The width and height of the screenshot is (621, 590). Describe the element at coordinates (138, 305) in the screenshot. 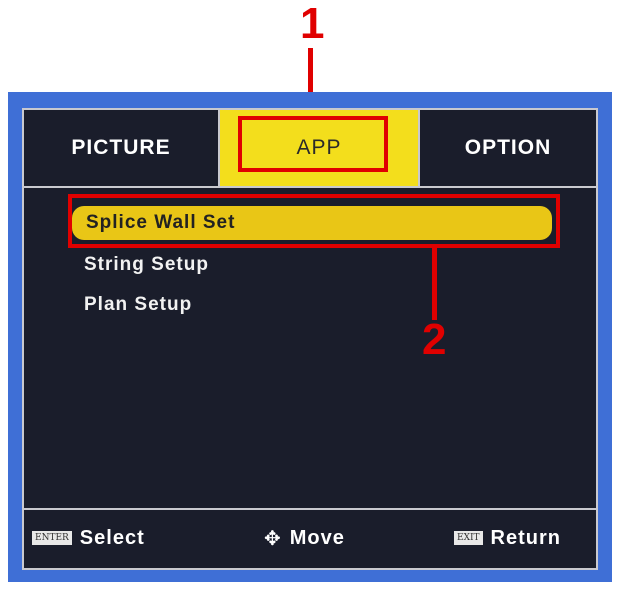

I see `menu-item-plan-setup: Plan Setup` at that location.